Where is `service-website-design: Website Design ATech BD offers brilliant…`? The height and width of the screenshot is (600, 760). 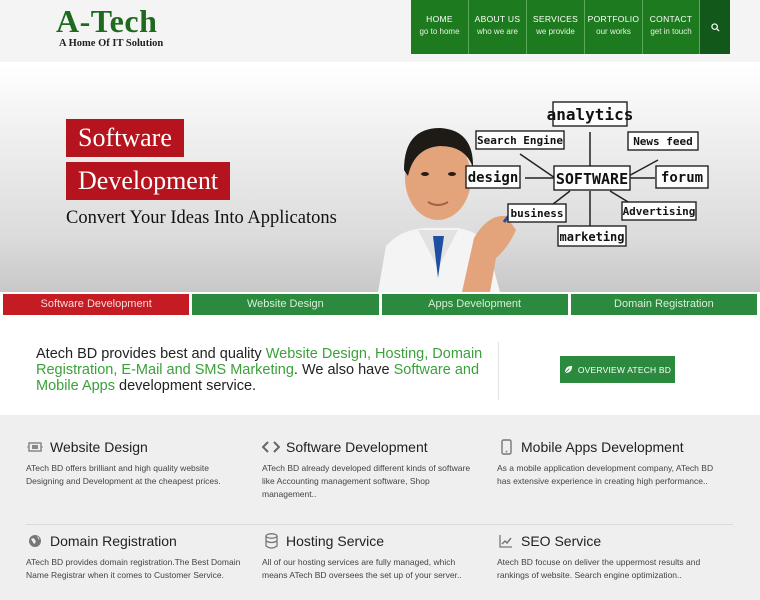 service-website-design: Website Design ATech BD offers brilliant… is located at coordinates (146, 462).